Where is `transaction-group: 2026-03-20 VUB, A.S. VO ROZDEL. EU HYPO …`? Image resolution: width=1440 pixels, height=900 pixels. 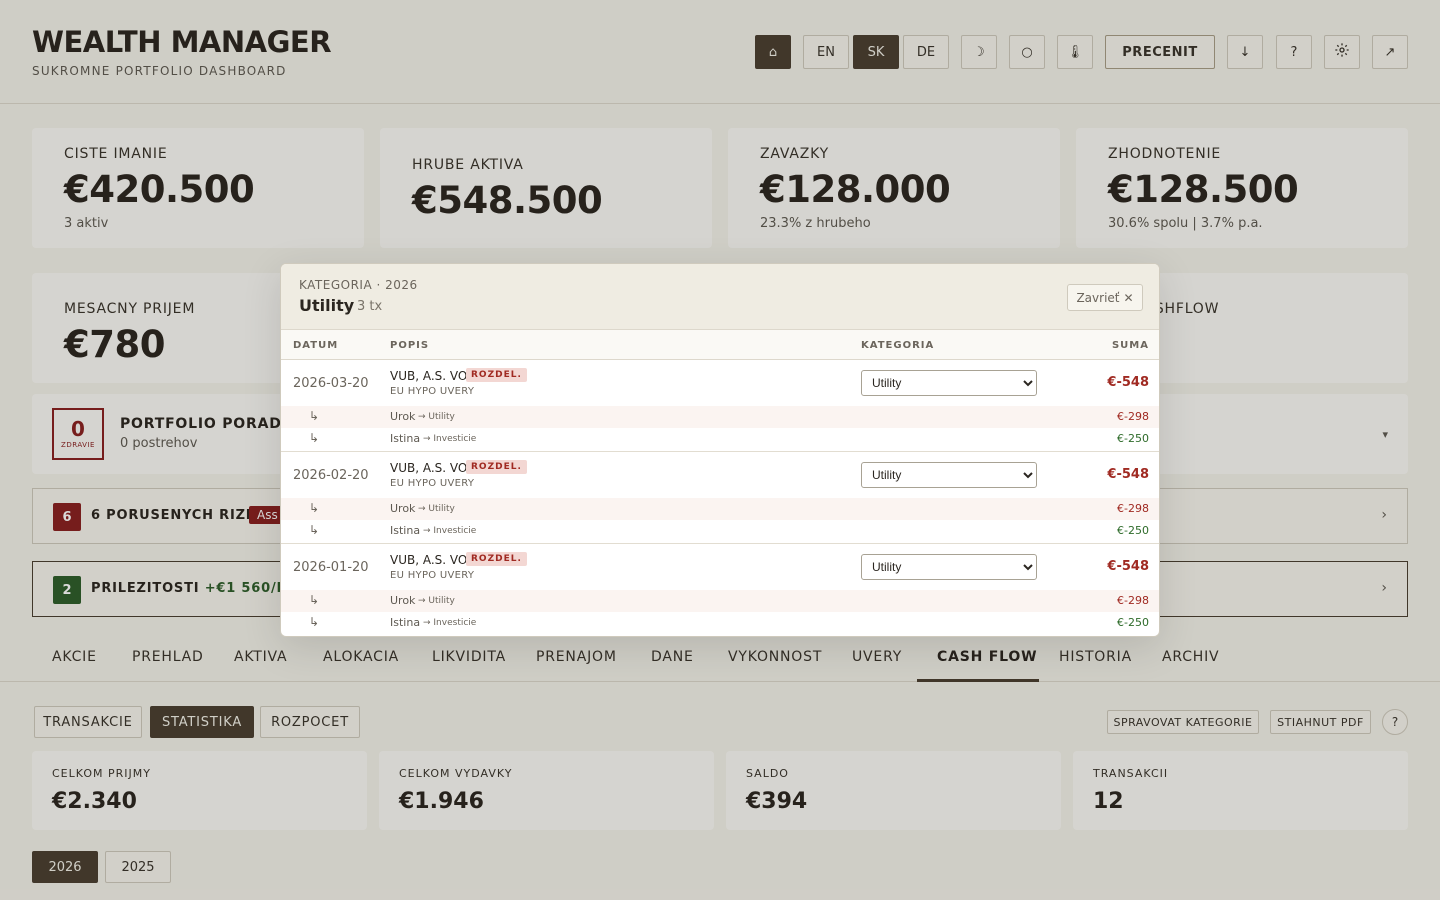
transaction-group: 2026-03-20 VUB, A.S. VO ROZDEL. EU HYPO … is located at coordinates (720, 406).